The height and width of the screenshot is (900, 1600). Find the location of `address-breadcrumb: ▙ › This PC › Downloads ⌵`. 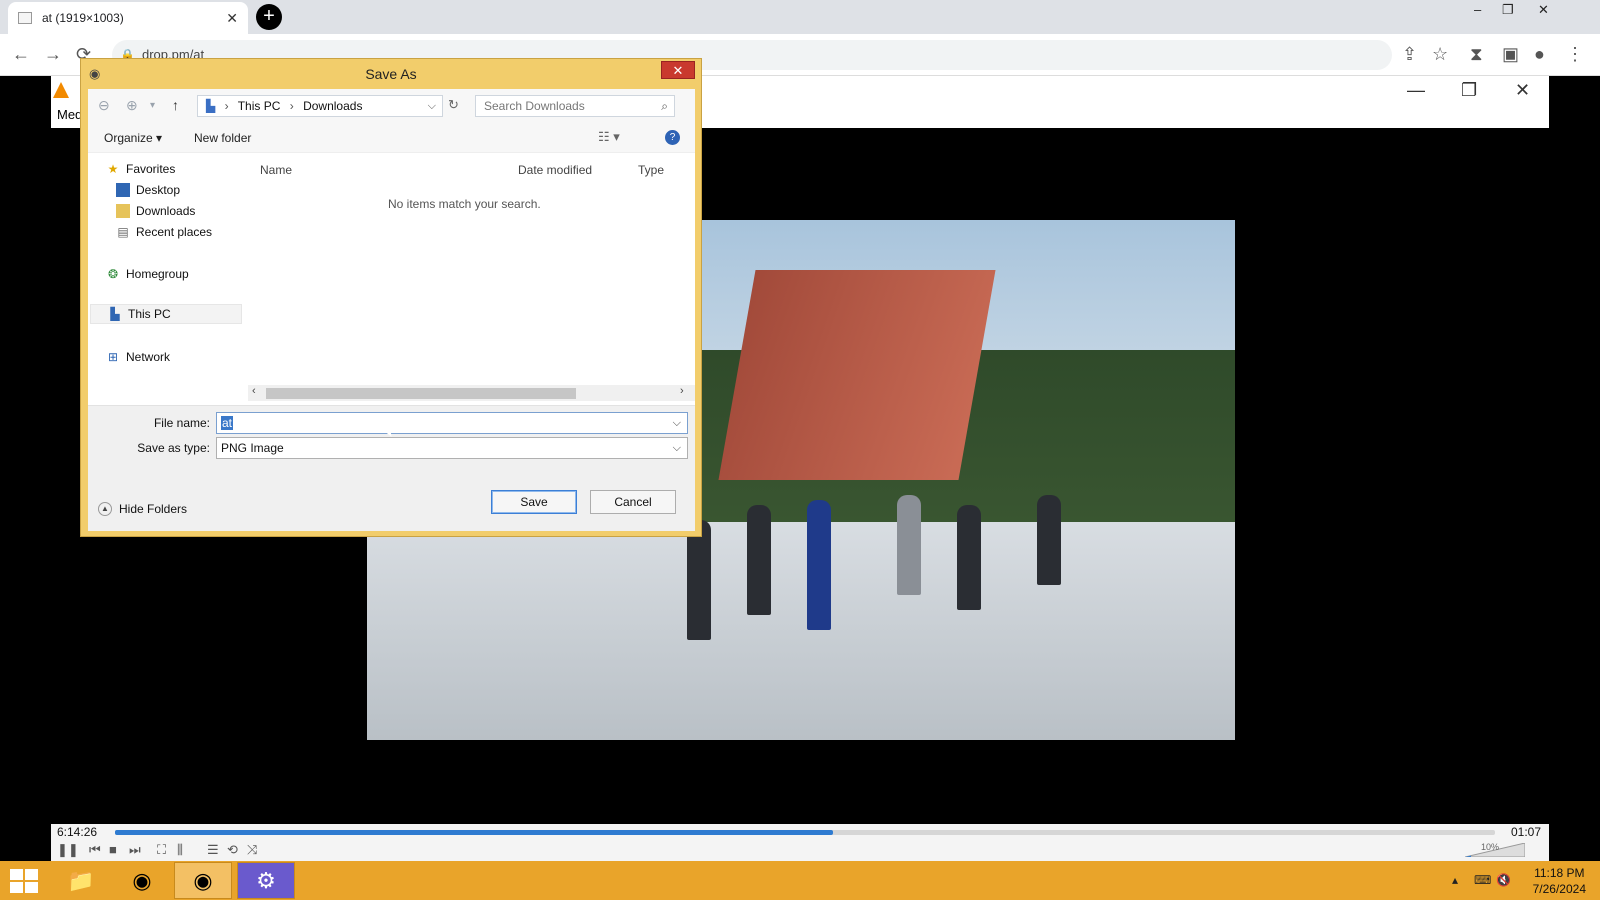

address-breadcrumb: ▙ › This PC › Downloads ⌵ is located at coordinates (320, 106).